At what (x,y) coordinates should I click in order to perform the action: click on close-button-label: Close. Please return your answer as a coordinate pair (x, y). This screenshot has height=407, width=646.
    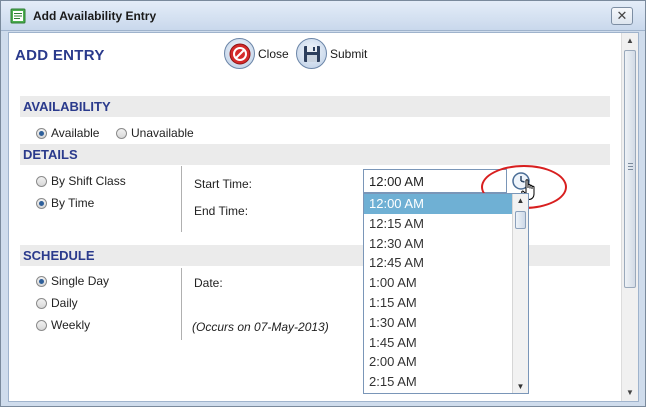
    Looking at the image, I should click on (273, 53).